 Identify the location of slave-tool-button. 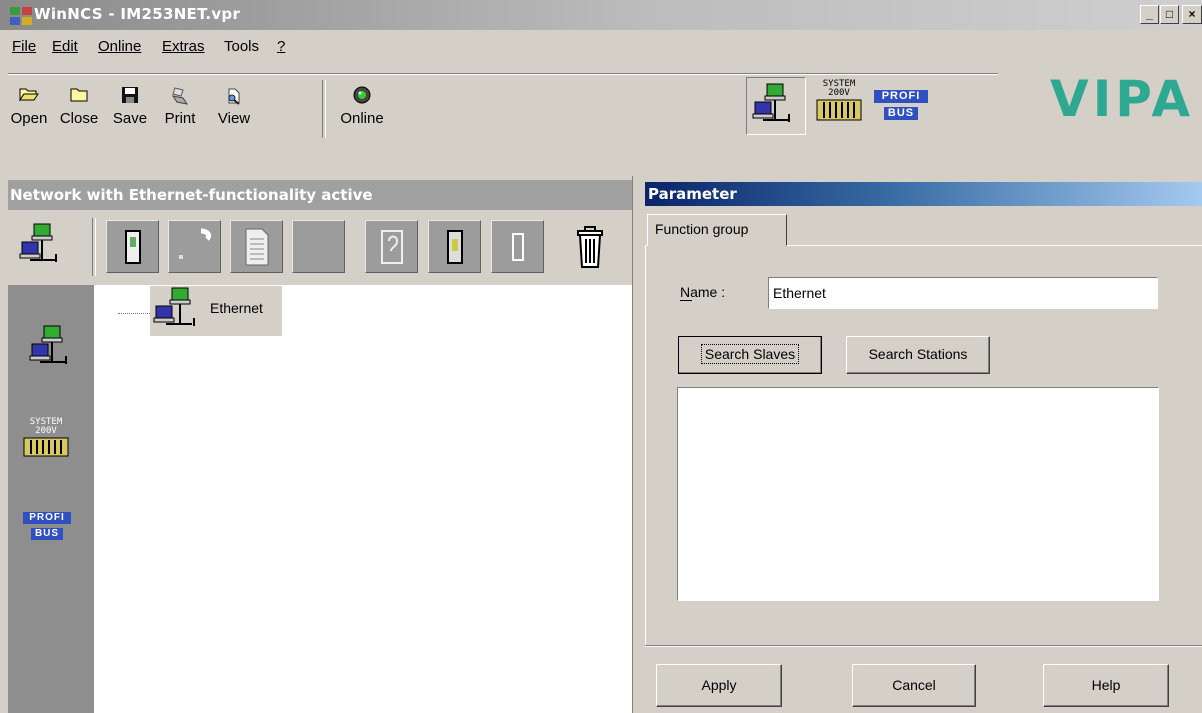
(454, 246).